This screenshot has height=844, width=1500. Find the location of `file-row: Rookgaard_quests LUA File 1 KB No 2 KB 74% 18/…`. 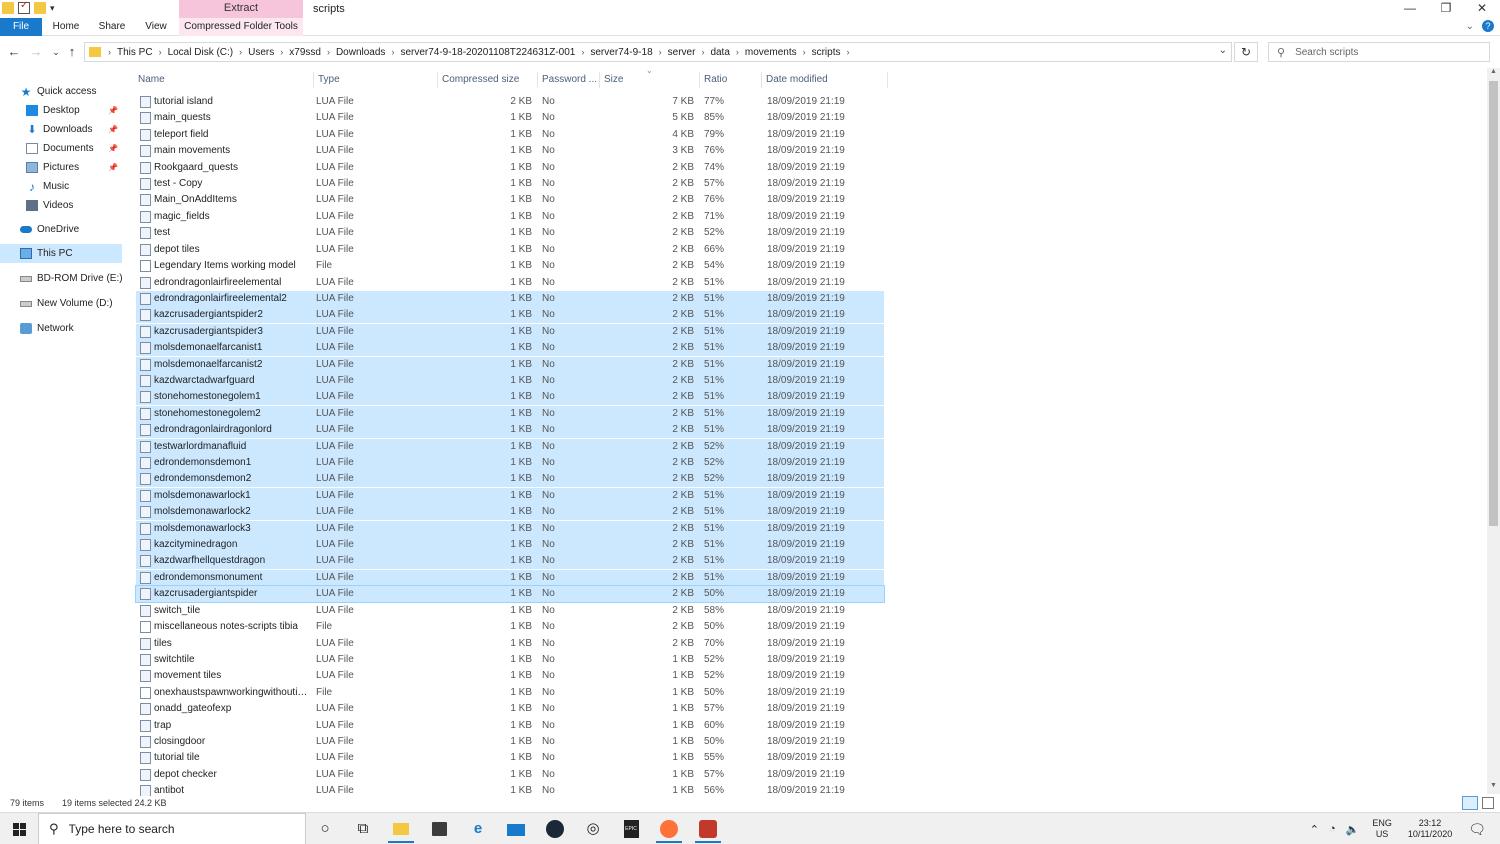

file-row: Rookgaard_quests LUA File 1 KB No 2 KB 74% 18/… is located at coordinates (510, 168).